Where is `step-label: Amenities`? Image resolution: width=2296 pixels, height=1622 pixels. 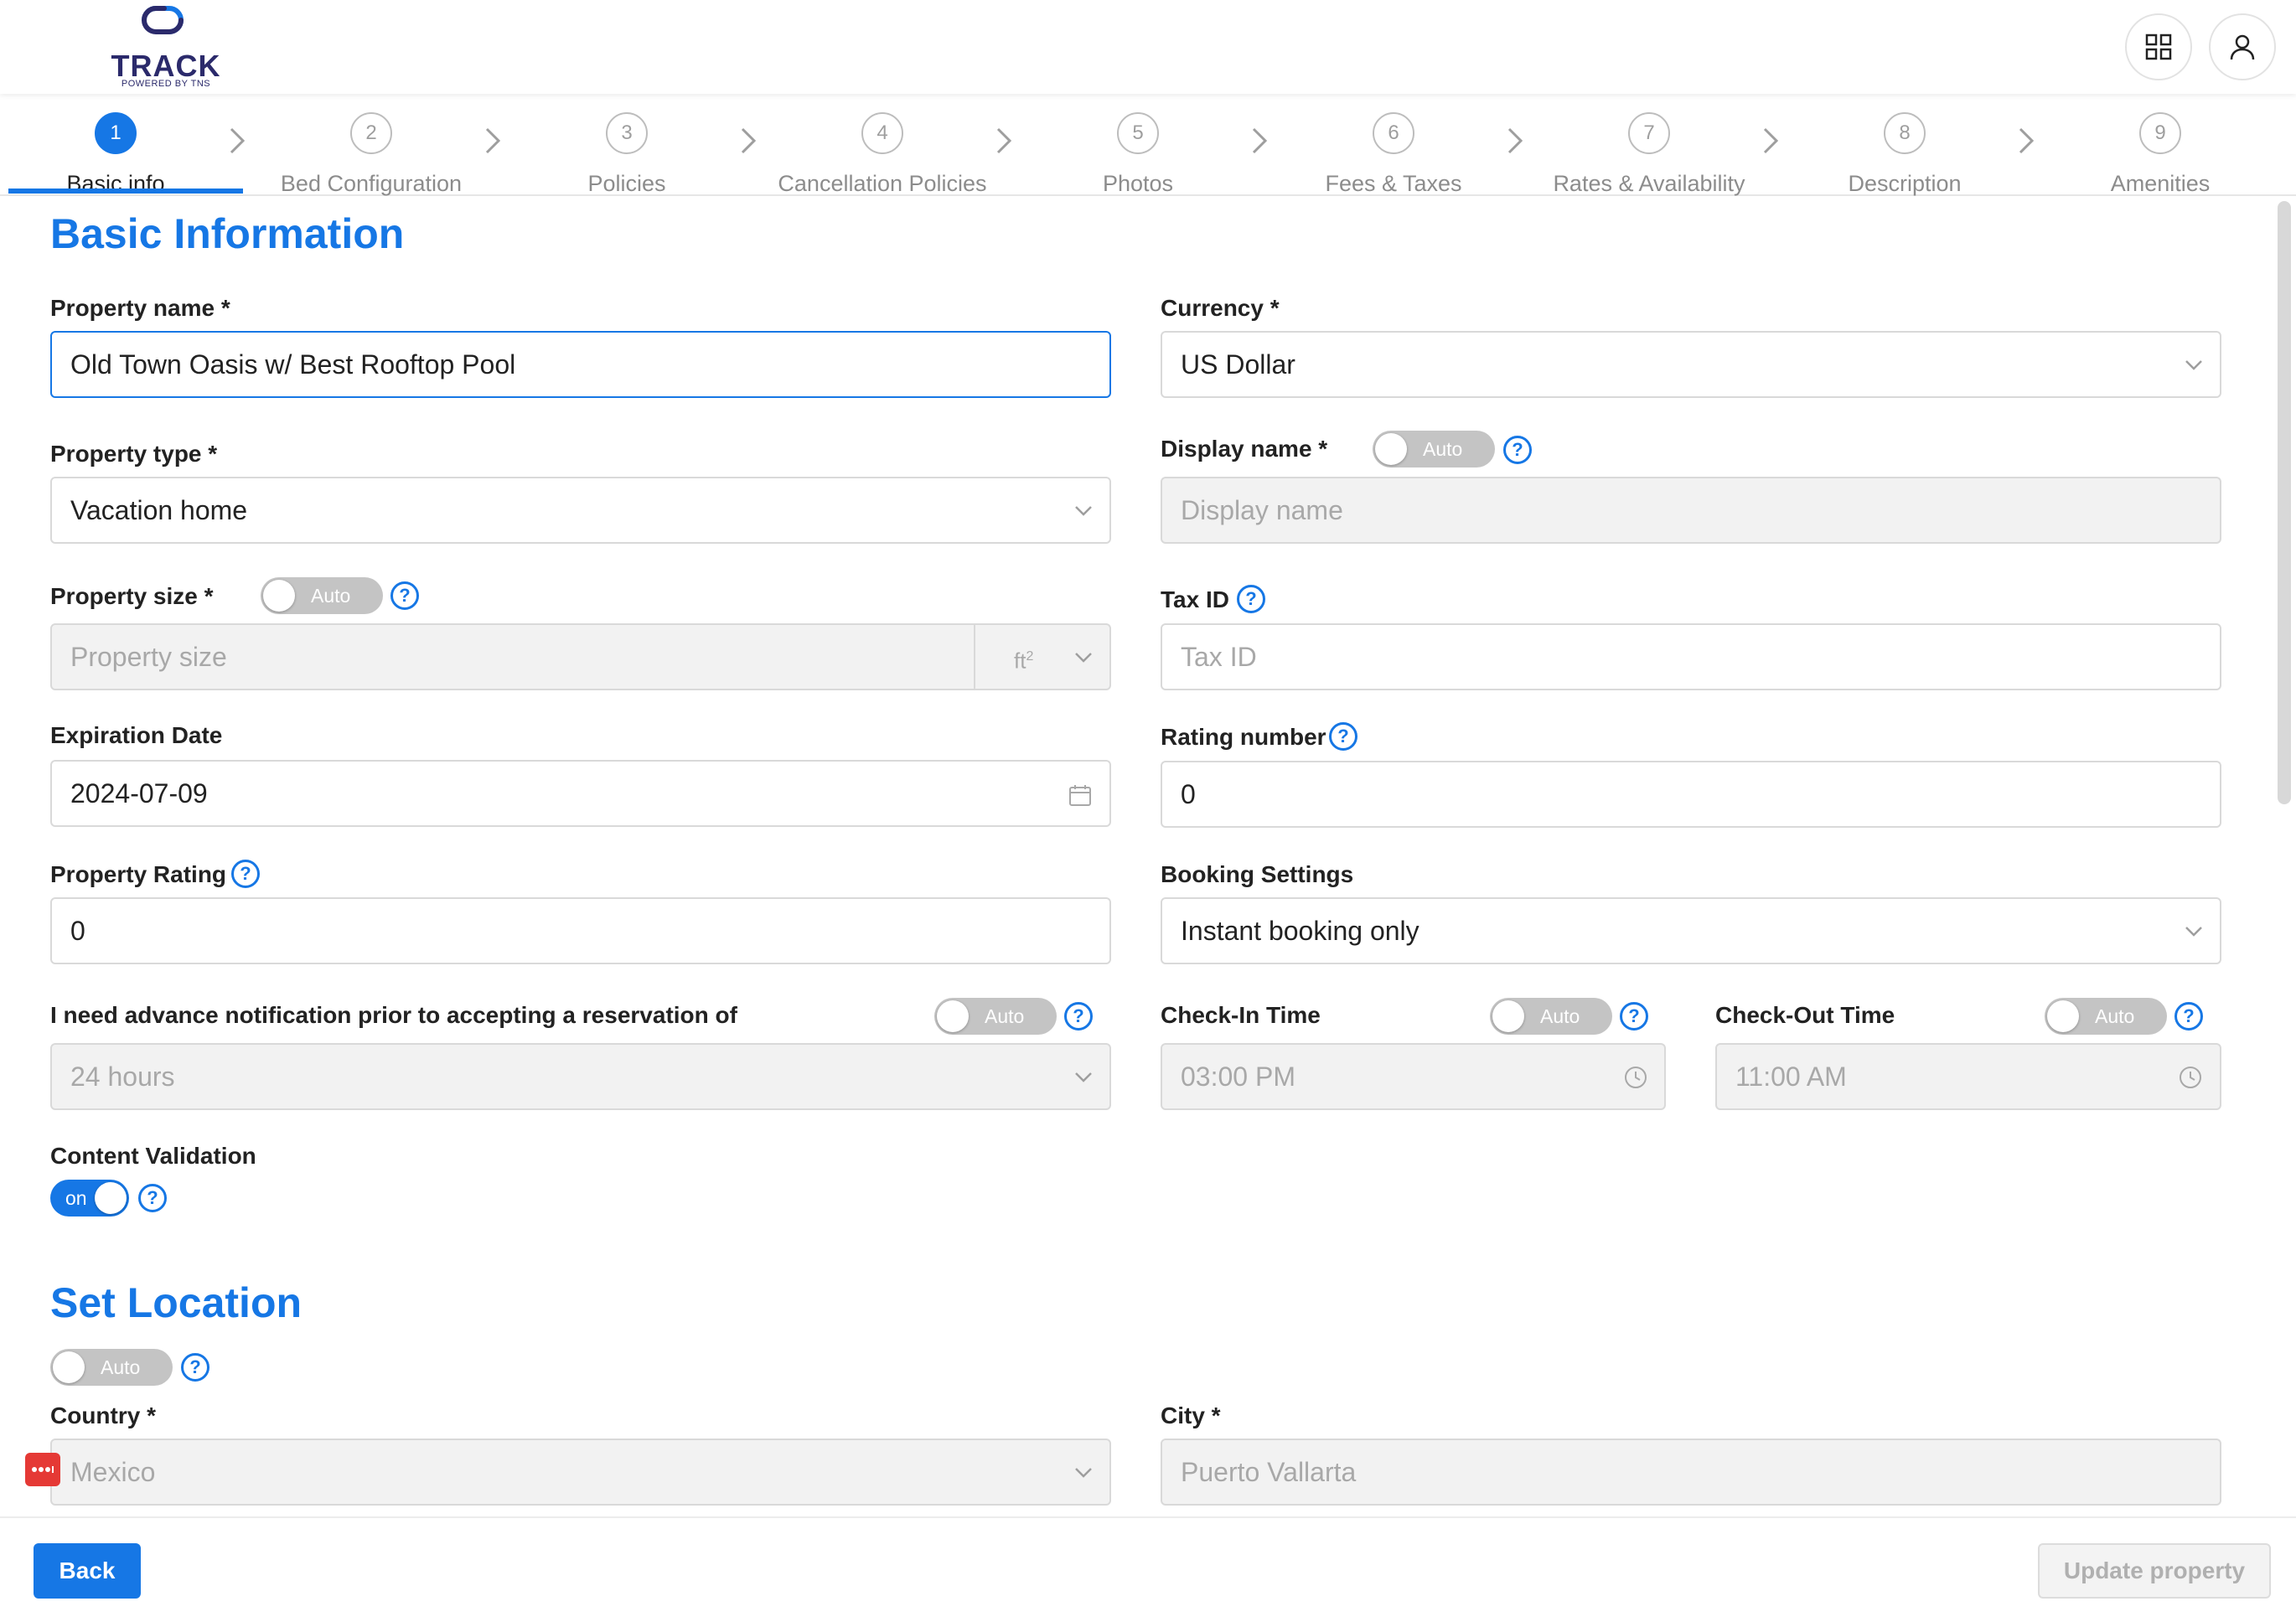
step-label: Amenities is located at coordinates (2161, 183).